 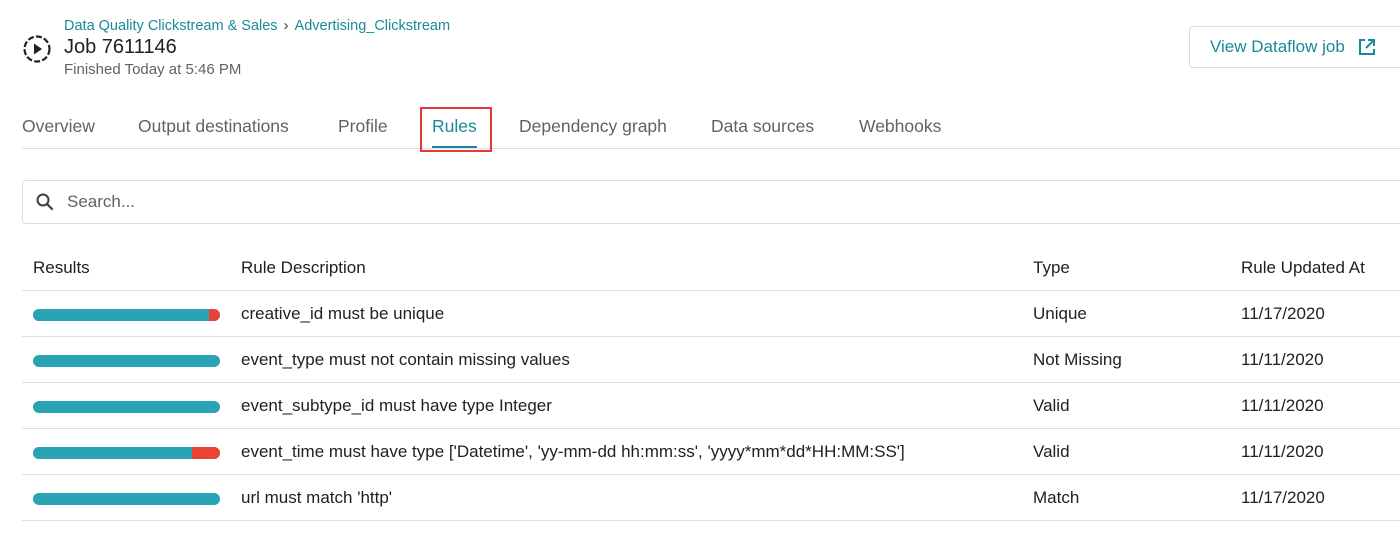 What do you see at coordinates (711, 498) in the screenshot?
I see `table-row: url must match 'http' Match 11/17/2020` at bounding box center [711, 498].